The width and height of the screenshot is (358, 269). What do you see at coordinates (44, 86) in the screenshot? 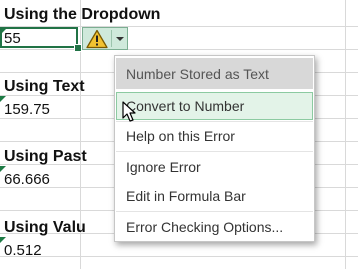
I see `section-heading: Using Text` at bounding box center [44, 86].